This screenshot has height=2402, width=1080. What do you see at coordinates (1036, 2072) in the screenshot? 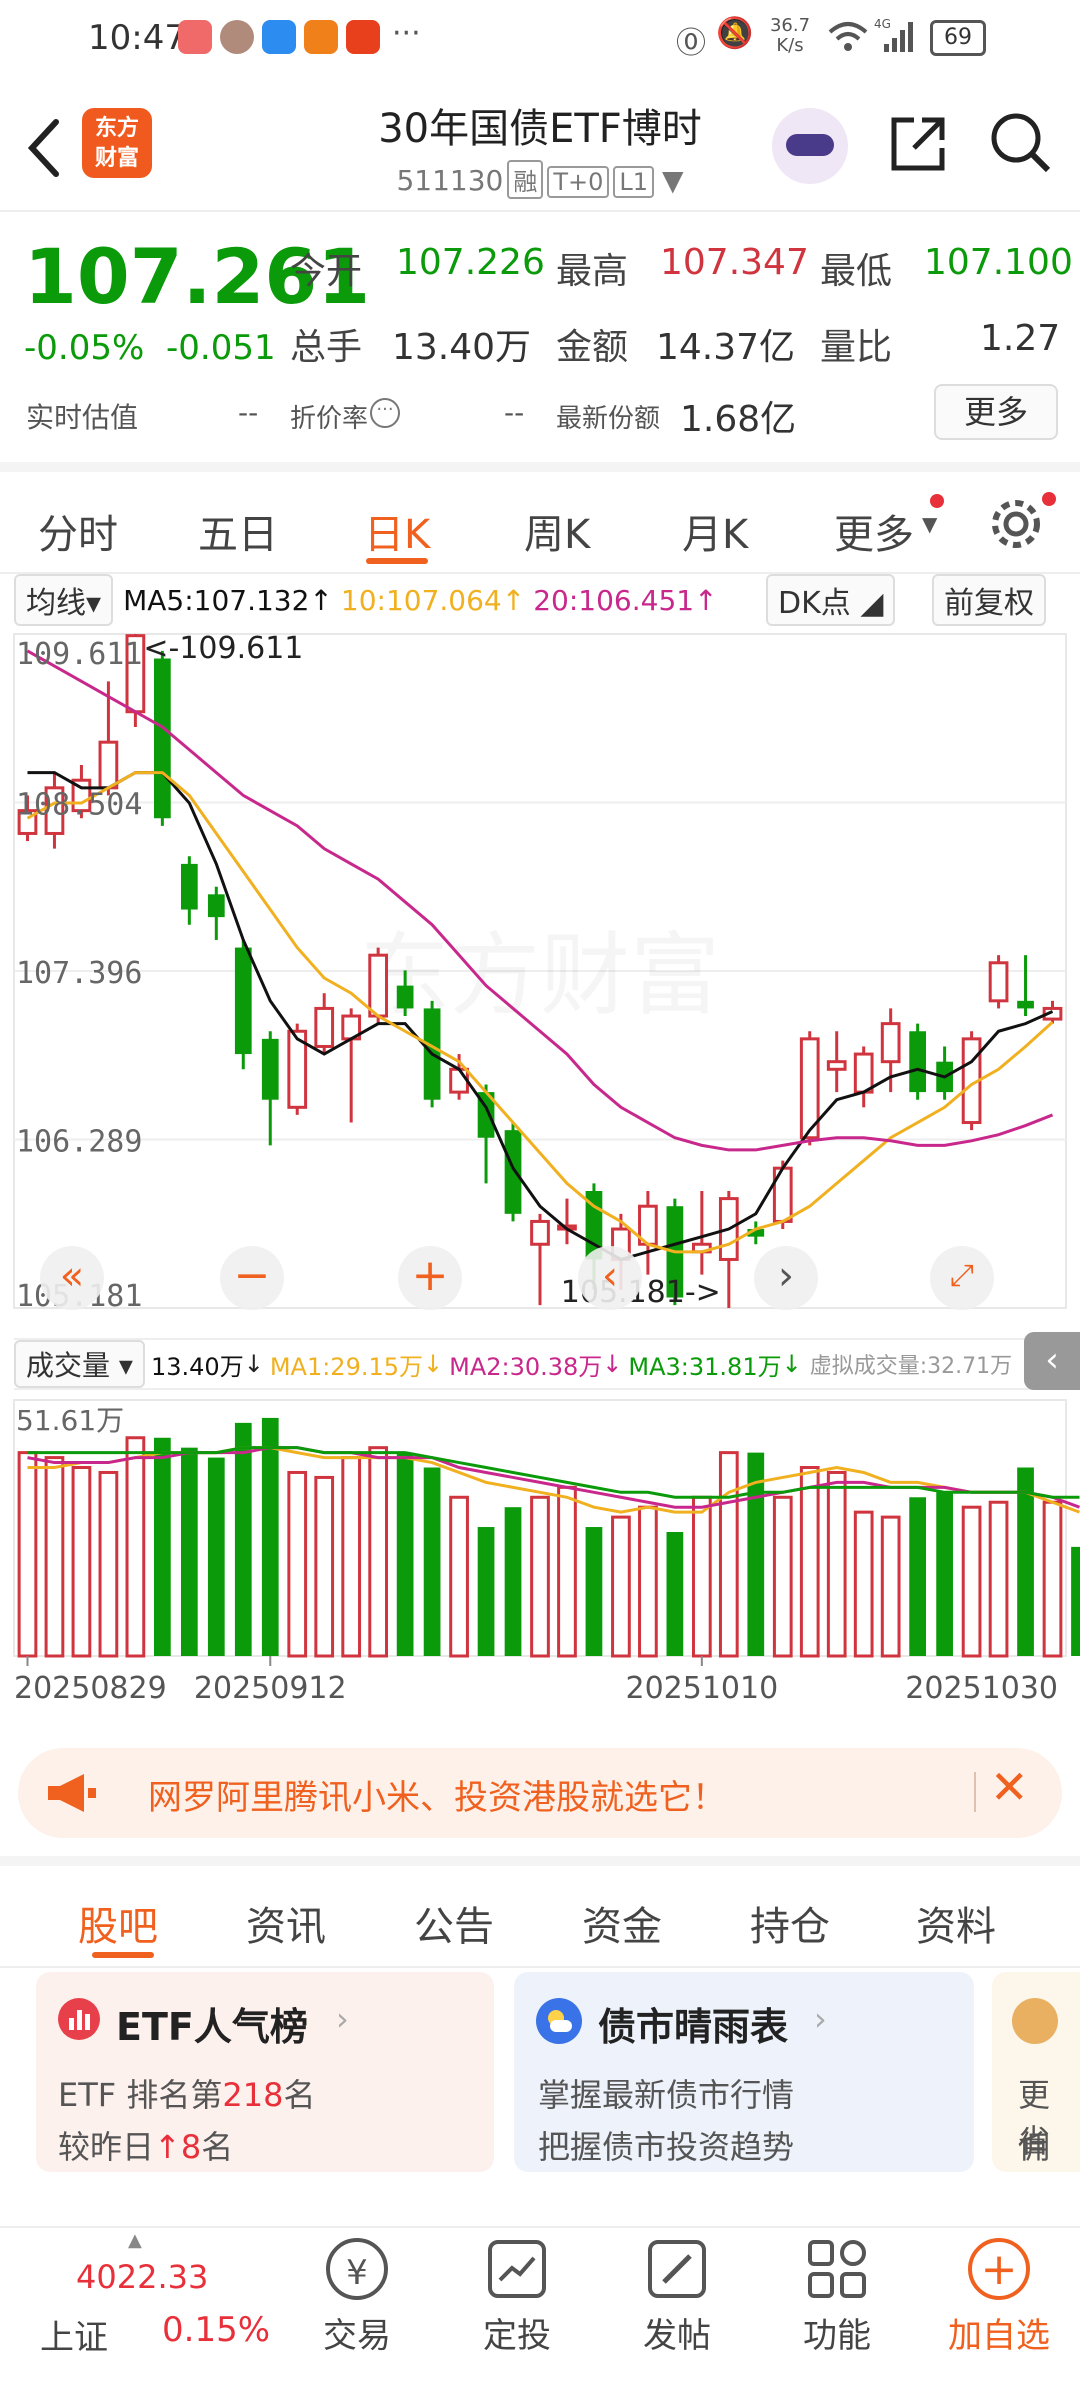
I see `commission-card: 更省 佣金` at bounding box center [1036, 2072].